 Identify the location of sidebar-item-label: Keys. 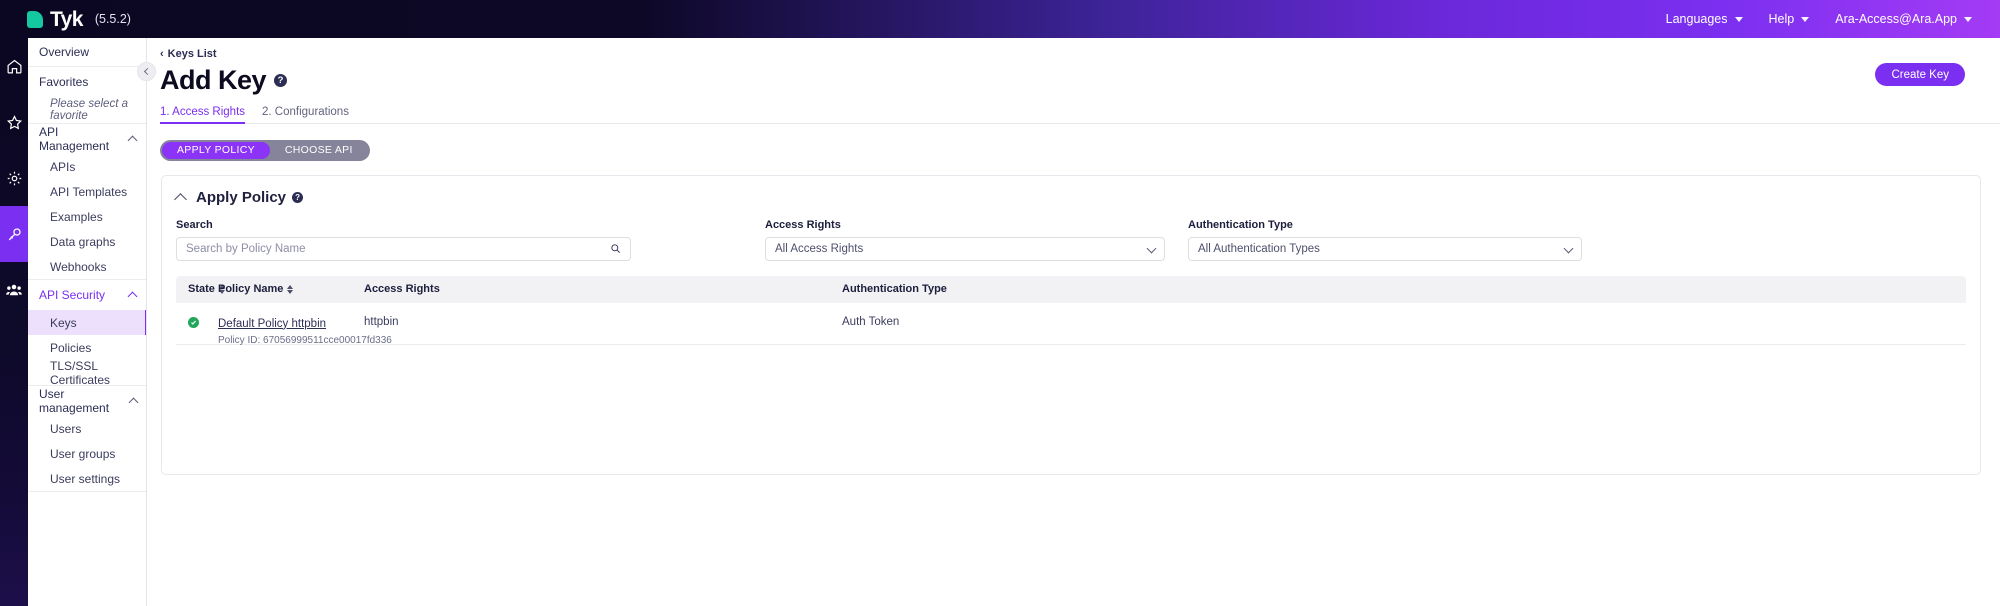
(63, 322).